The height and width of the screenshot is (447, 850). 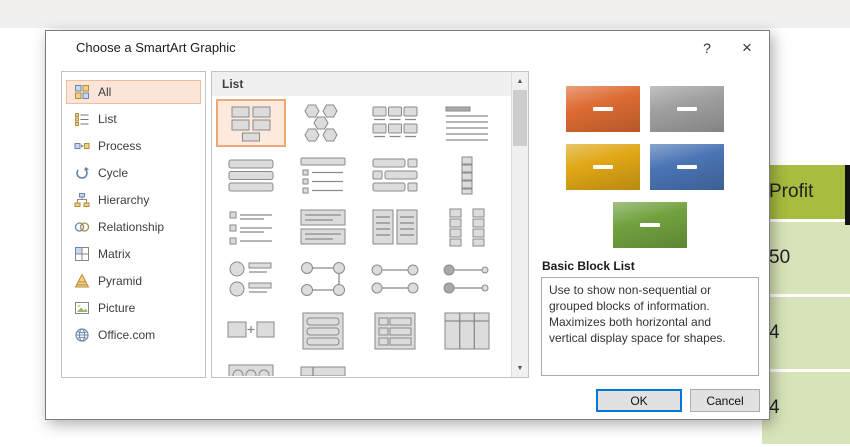 I want to click on sidebar-item-picture: Picture, so click(x=133, y=308).